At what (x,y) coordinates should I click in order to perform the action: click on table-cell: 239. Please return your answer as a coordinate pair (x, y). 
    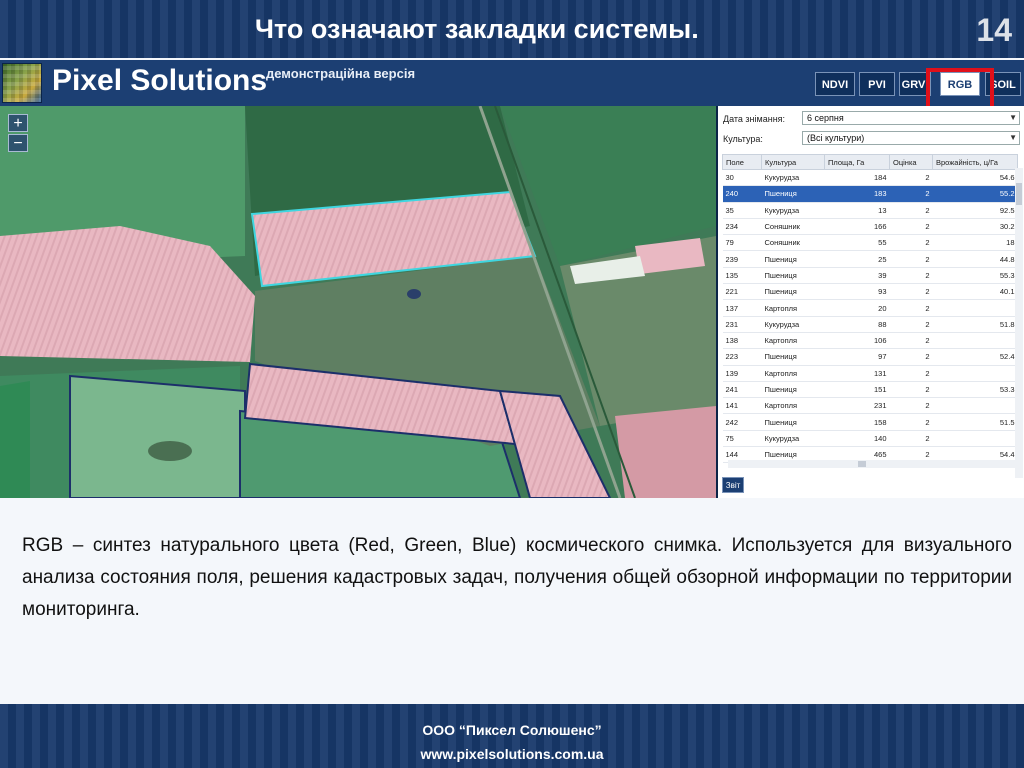
    Looking at the image, I should click on (742, 259).